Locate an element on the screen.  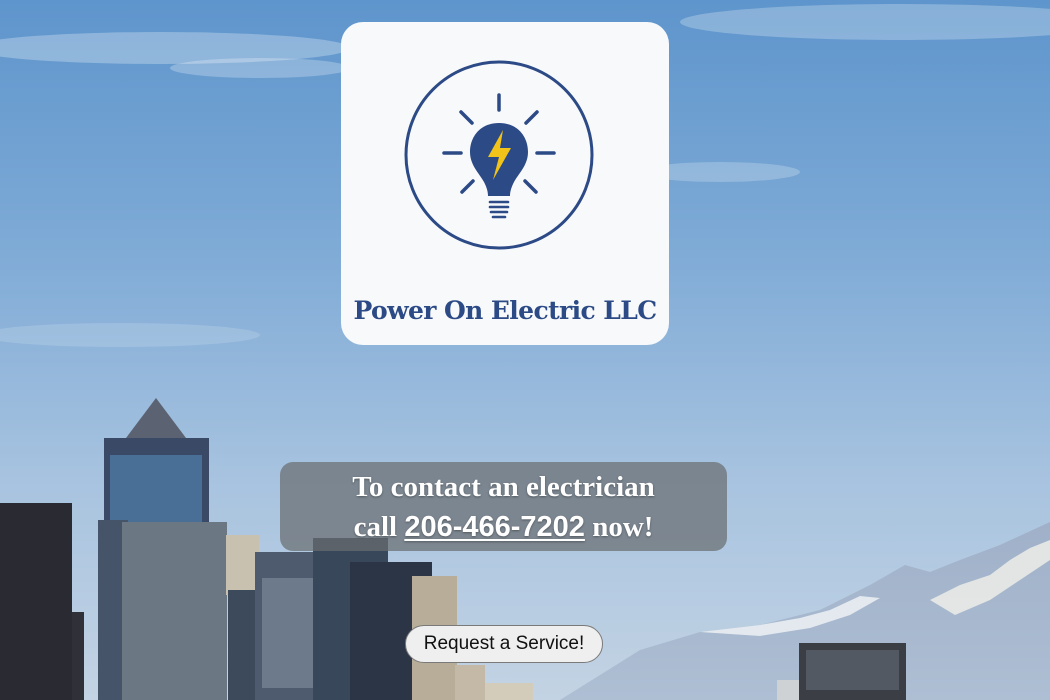
call-suffix: now! is located at coordinates (623, 527).